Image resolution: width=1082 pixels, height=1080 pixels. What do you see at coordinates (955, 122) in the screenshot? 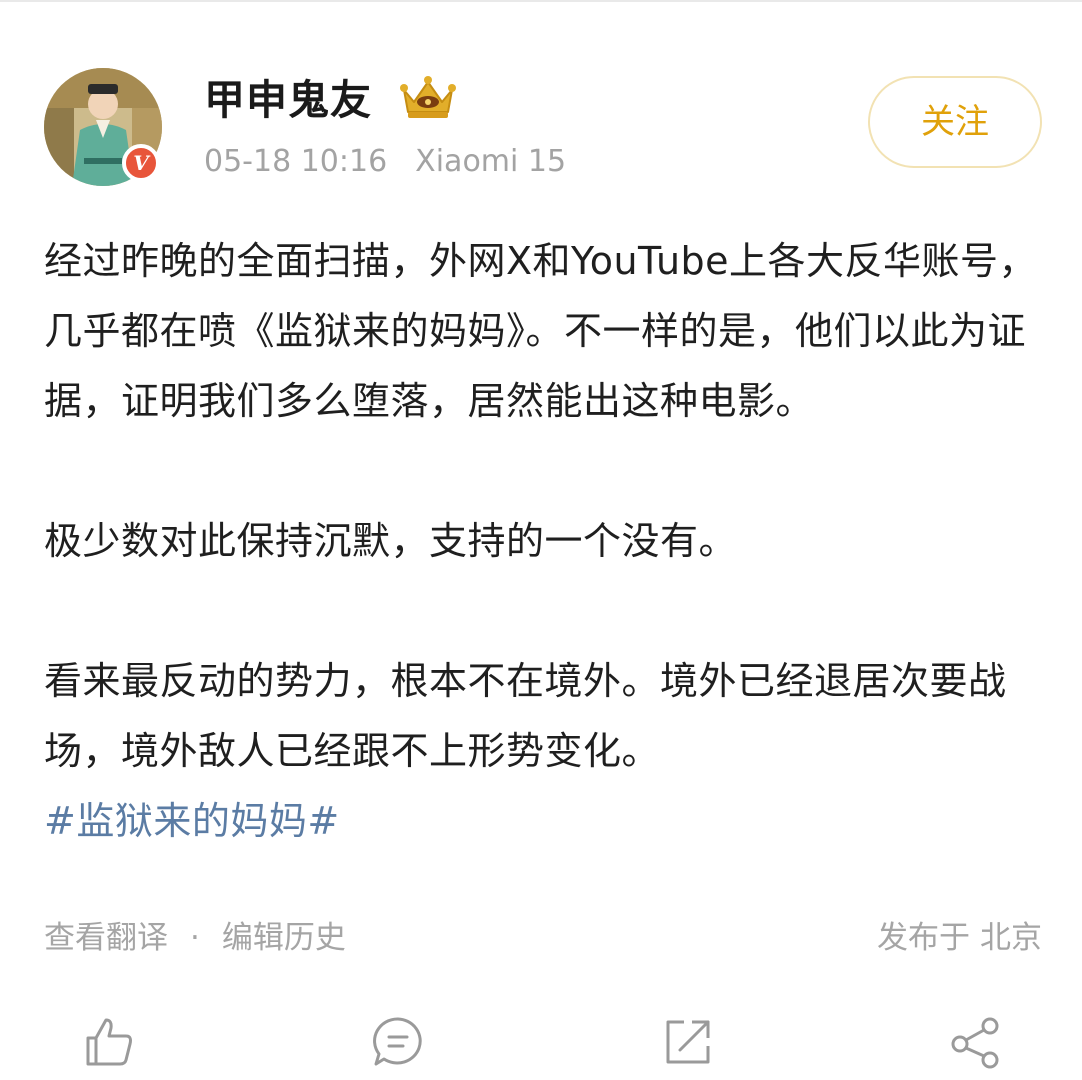
I see `follow-button: 关注` at bounding box center [955, 122].